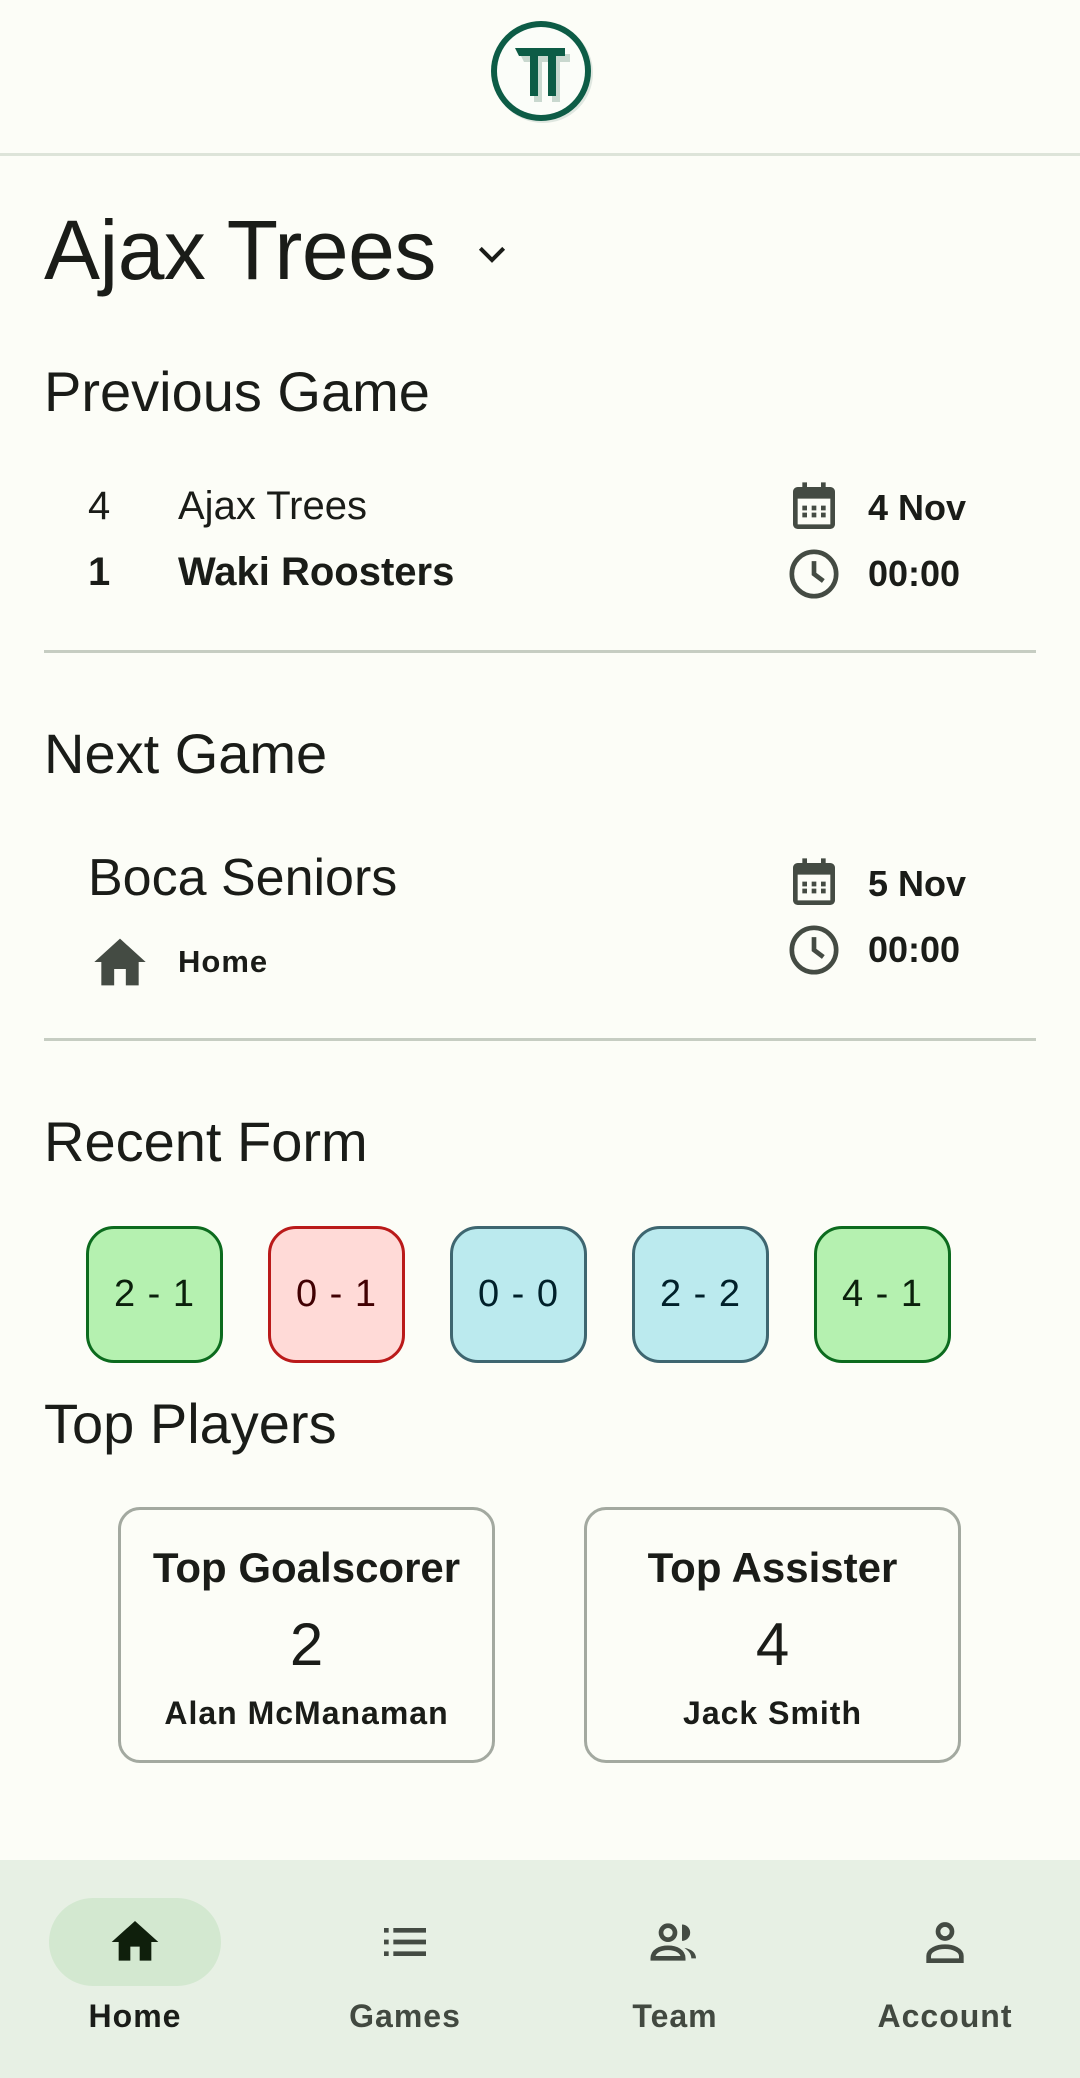 The width and height of the screenshot is (1080, 2078). What do you see at coordinates (876, 541) in the screenshot?
I see `previous-game-meta: 4 Nov 00:00` at bounding box center [876, 541].